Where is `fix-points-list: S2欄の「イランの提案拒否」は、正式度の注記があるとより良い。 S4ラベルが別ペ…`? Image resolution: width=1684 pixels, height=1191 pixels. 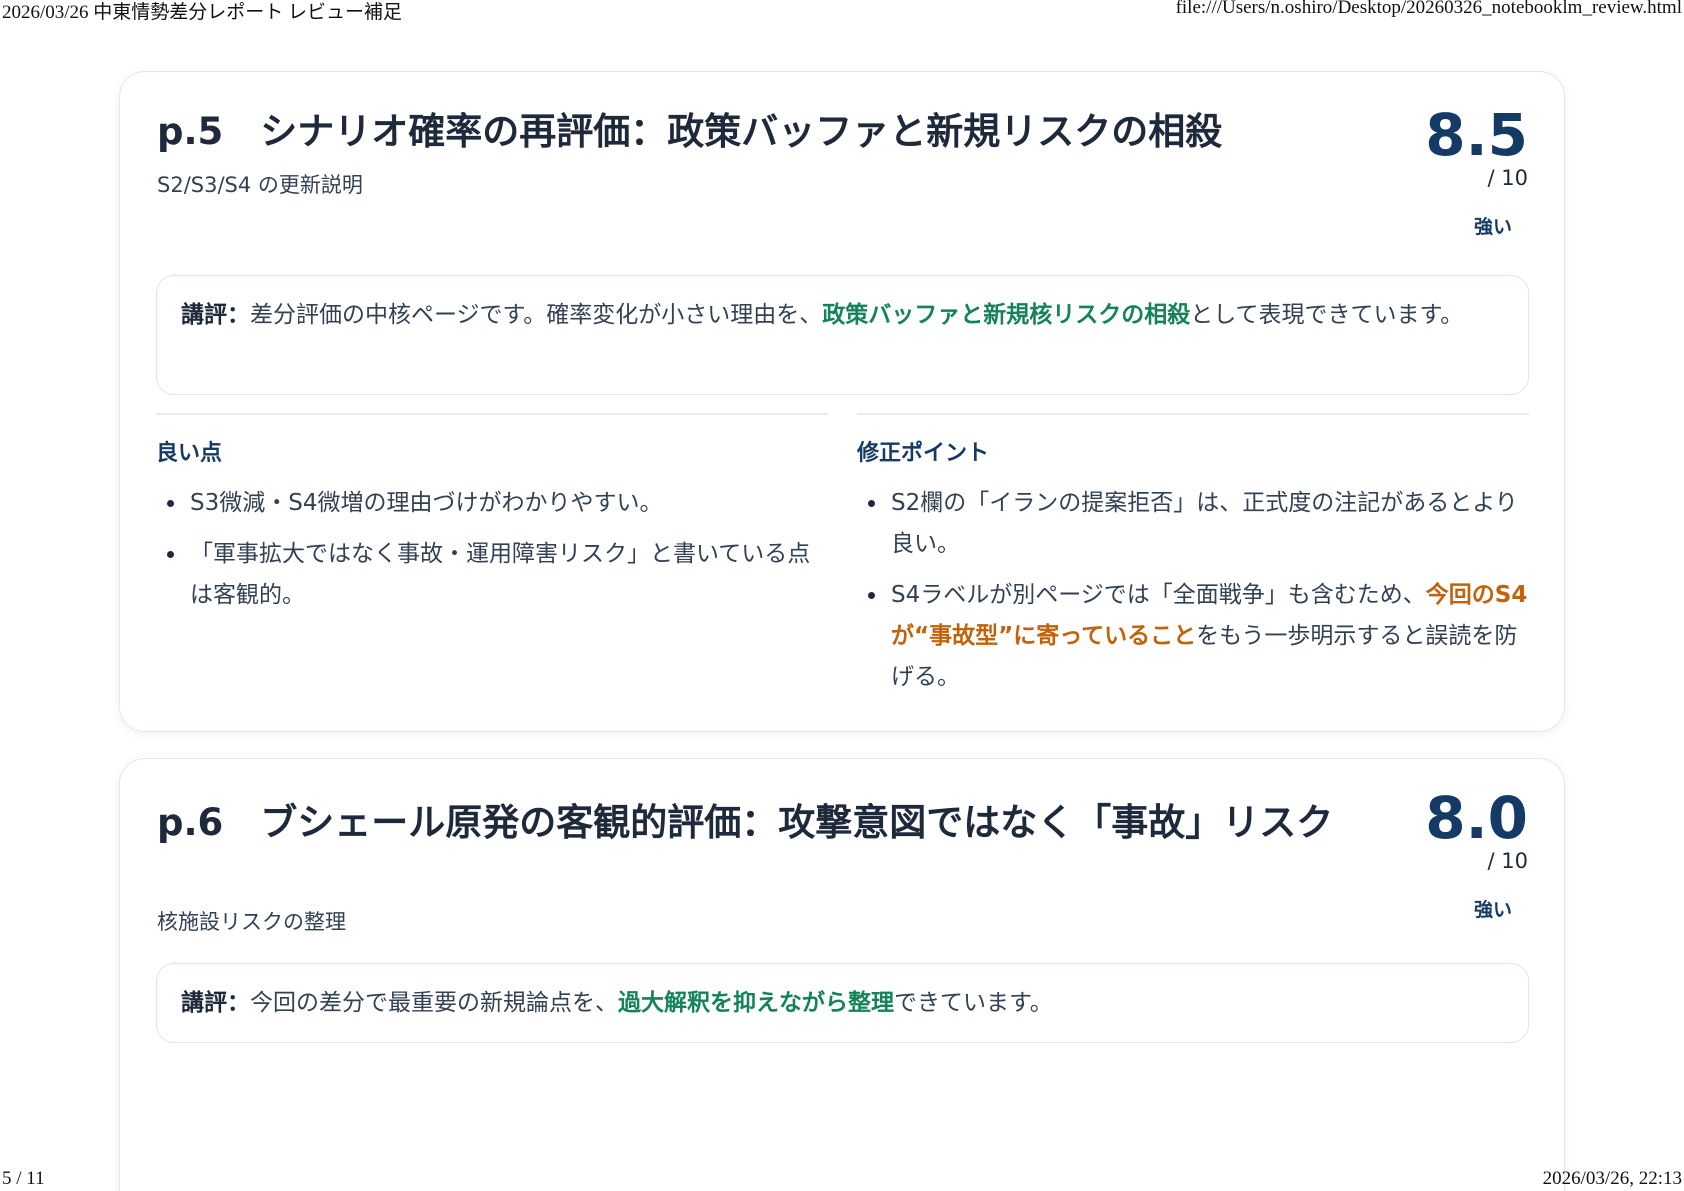
fix-points-list: S2欄の「イランの提案拒否」は、正式度の注記があるとより良い。 S4ラベルが別ペ… is located at coordinates (1193, 590).